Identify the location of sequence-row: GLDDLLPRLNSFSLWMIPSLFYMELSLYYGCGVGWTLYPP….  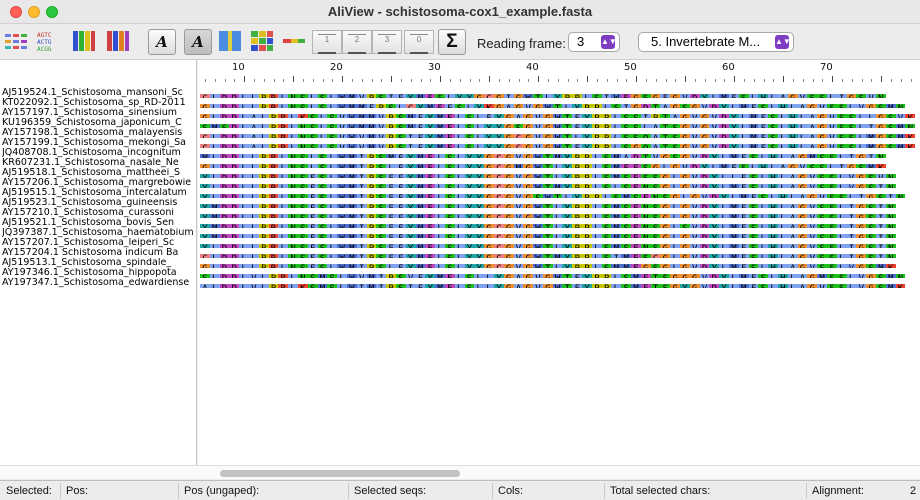
(560, 263).